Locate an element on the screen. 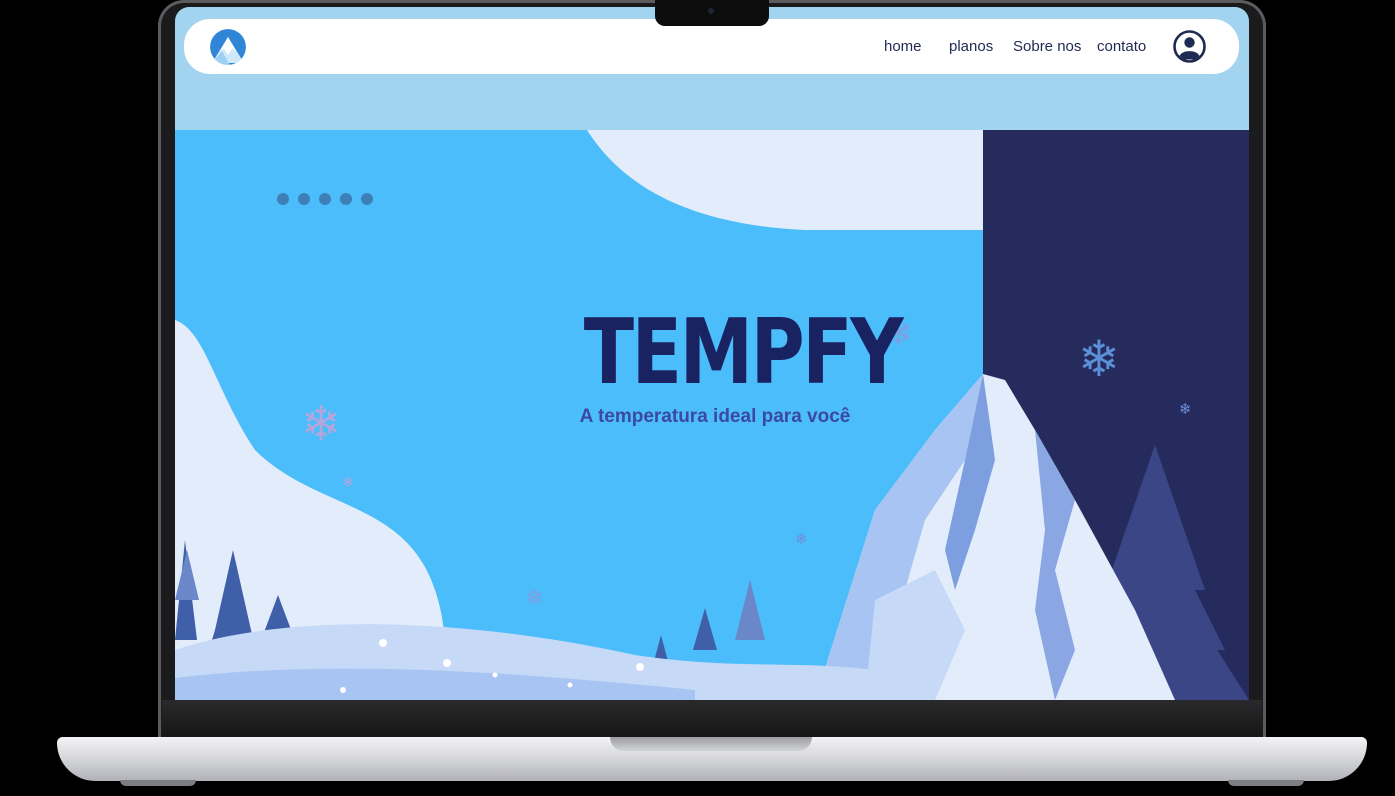 This screenshot has width=1395, height=796. top-navigation-bar: home planos Sobre nos contato is located at coordinates (711, 46).